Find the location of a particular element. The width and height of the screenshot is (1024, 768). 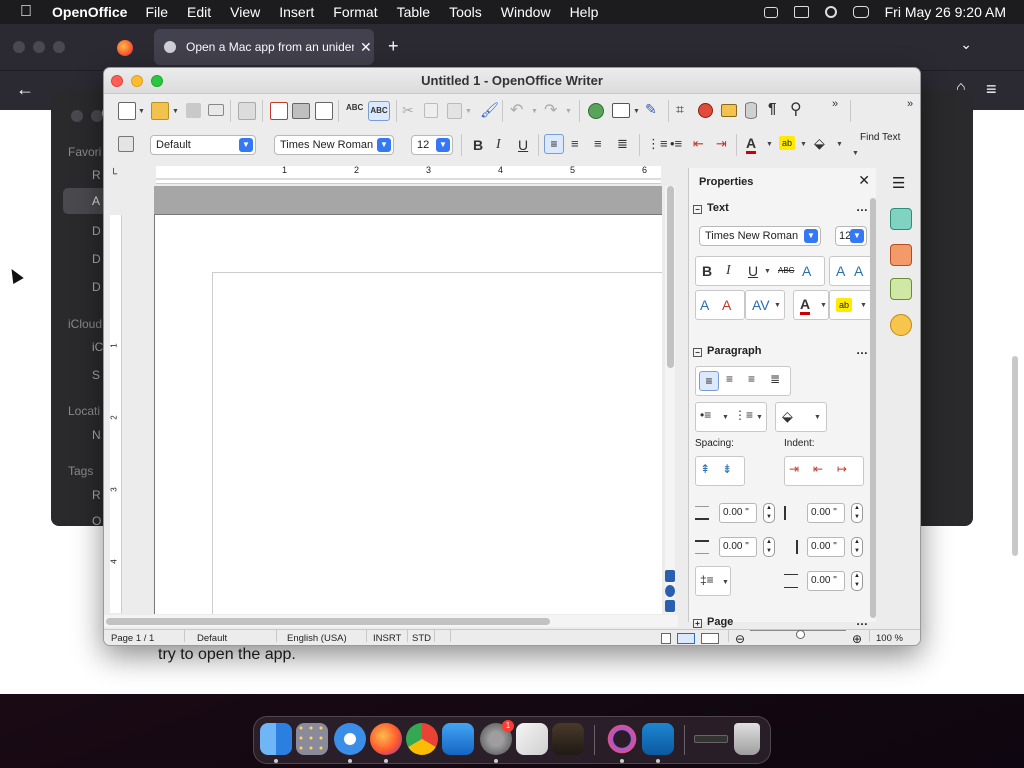

menu-table: Table is located at coordinates (413, 12).